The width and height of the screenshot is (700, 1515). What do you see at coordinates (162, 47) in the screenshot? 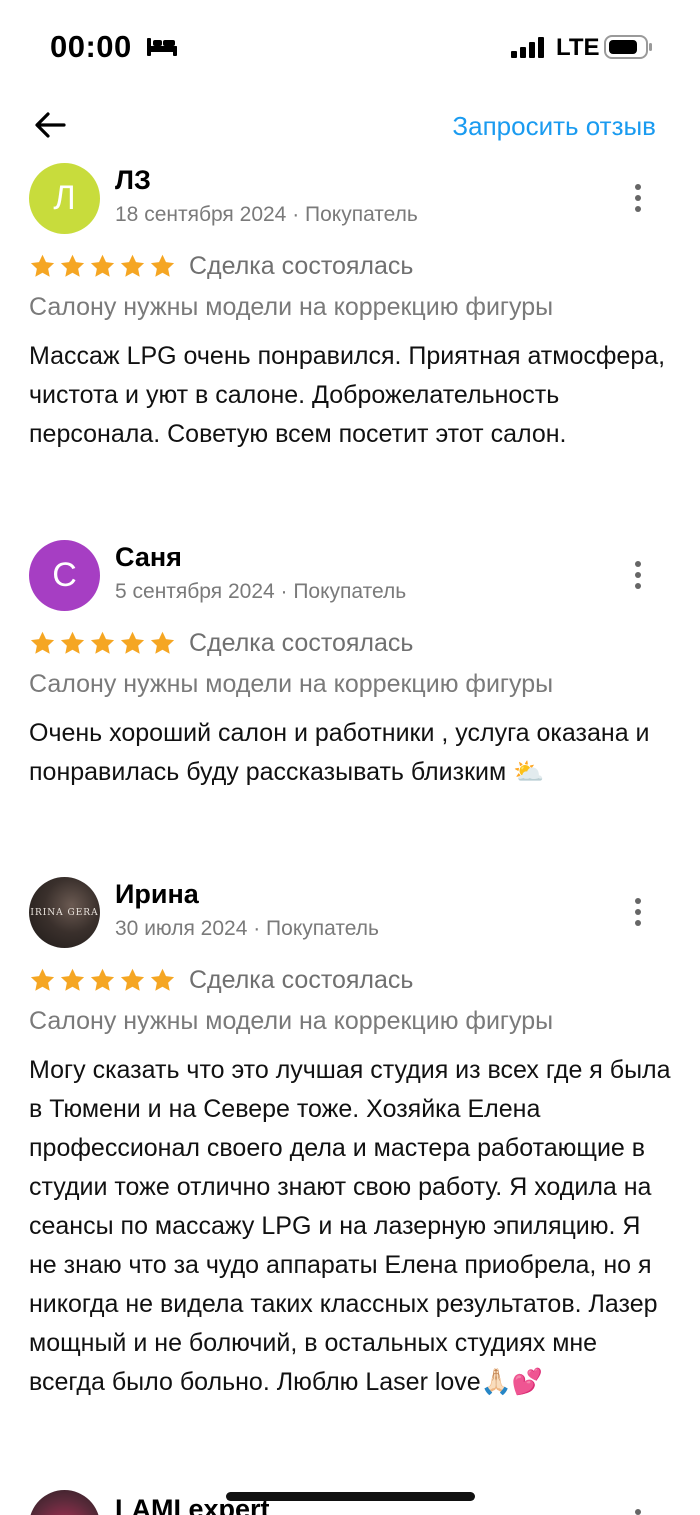
I see `sleep-mode-icon` at bounding box center [162, 47].